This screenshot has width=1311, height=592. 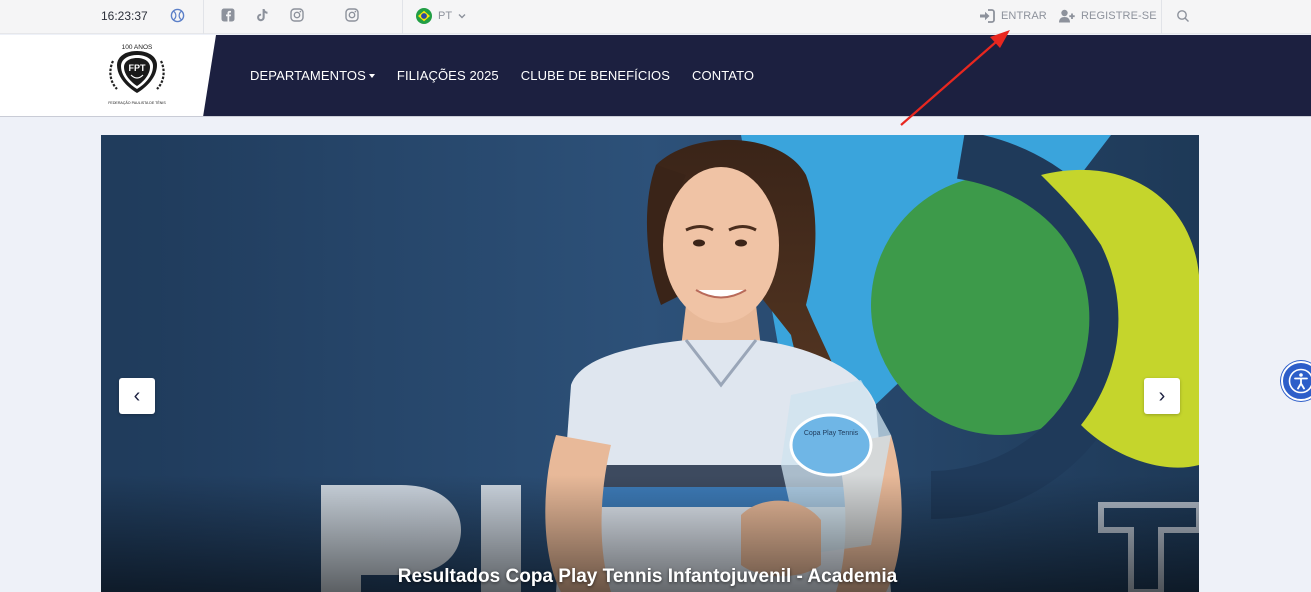 What do you see at coordinates (424, 16) in the screenshot?
I see `brazil-flag-icon` at bounding box center [424, 16].